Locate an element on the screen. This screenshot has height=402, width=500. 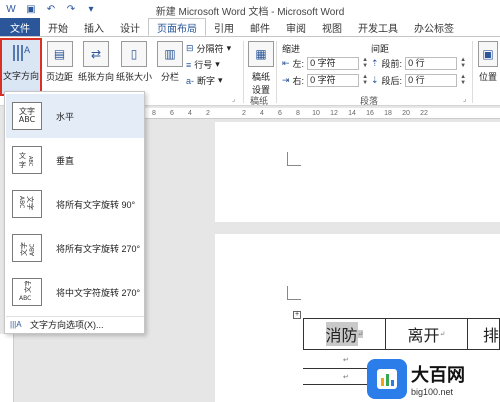
quick-access-toolbar: W ▣ ↶ ↷ ▾ is located at coordinates (49, 9).